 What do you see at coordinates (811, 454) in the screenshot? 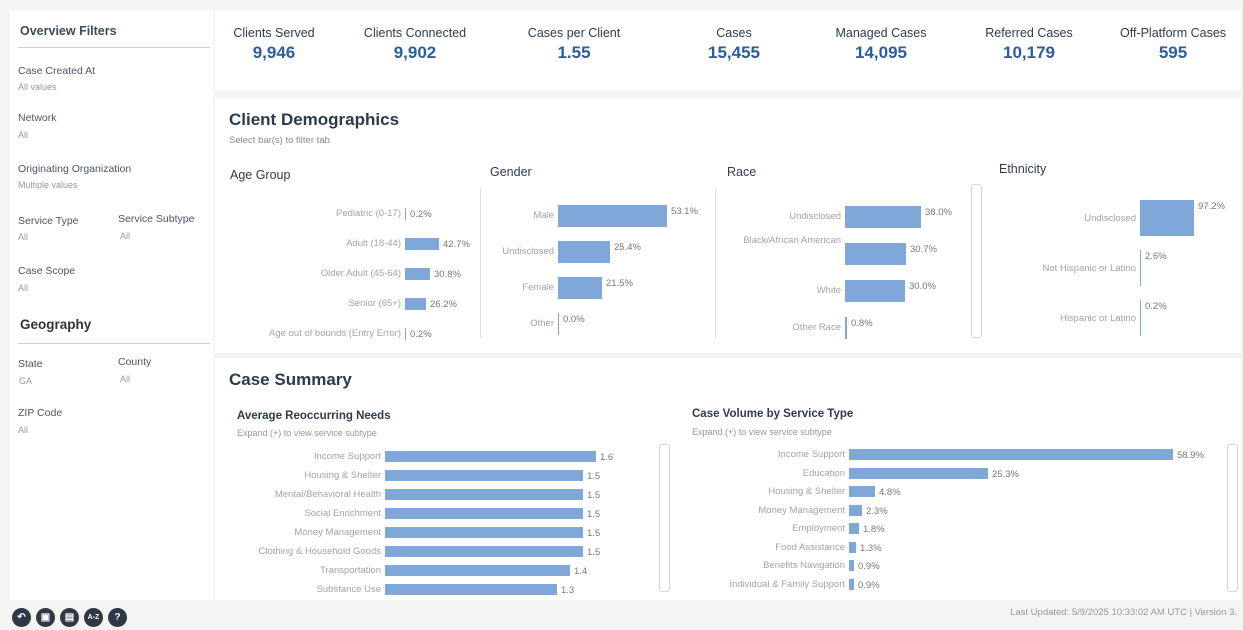
I see `bar-label: Income Support` at bounding box center [811, 454].